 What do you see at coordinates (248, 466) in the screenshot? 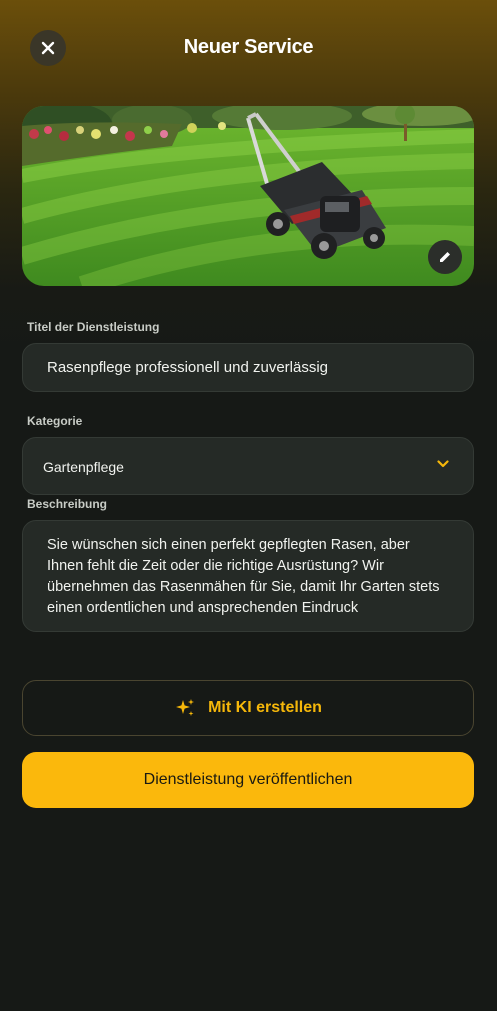
I see `category-select: Gartenpflege` at bounding box center [248, 466].